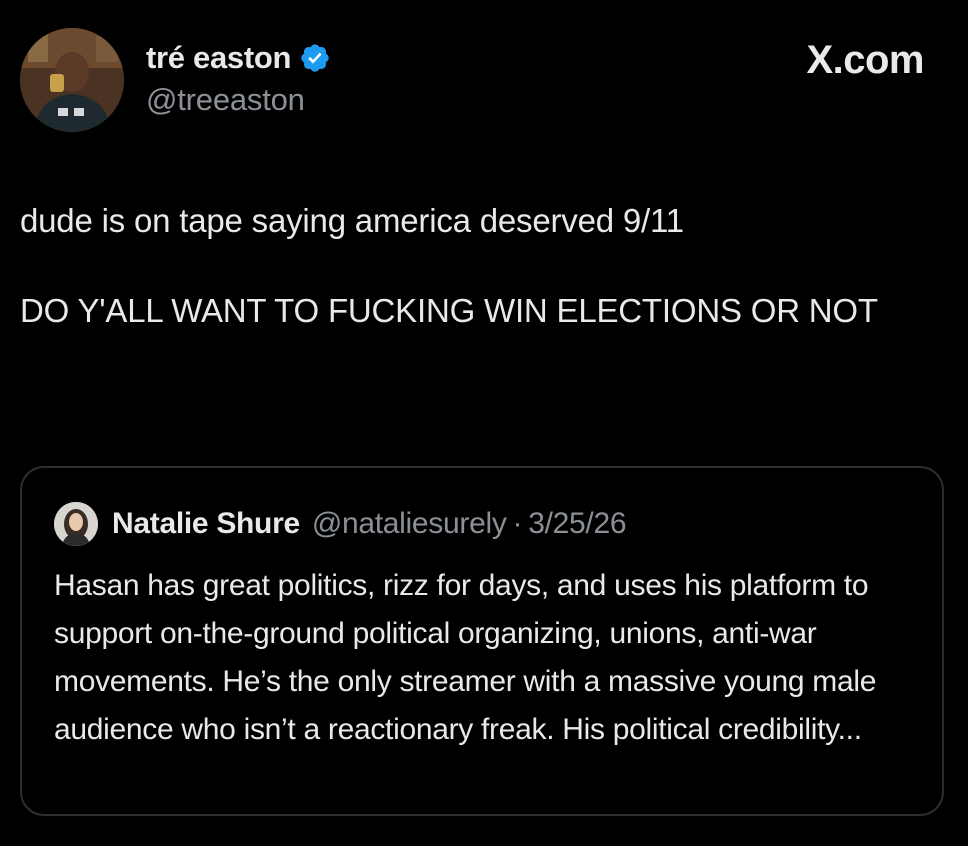  What do you see at coordinates (218, 58) in the screenshot?
I see `author-display-name: tré easton` at bounding box center [218, 58].